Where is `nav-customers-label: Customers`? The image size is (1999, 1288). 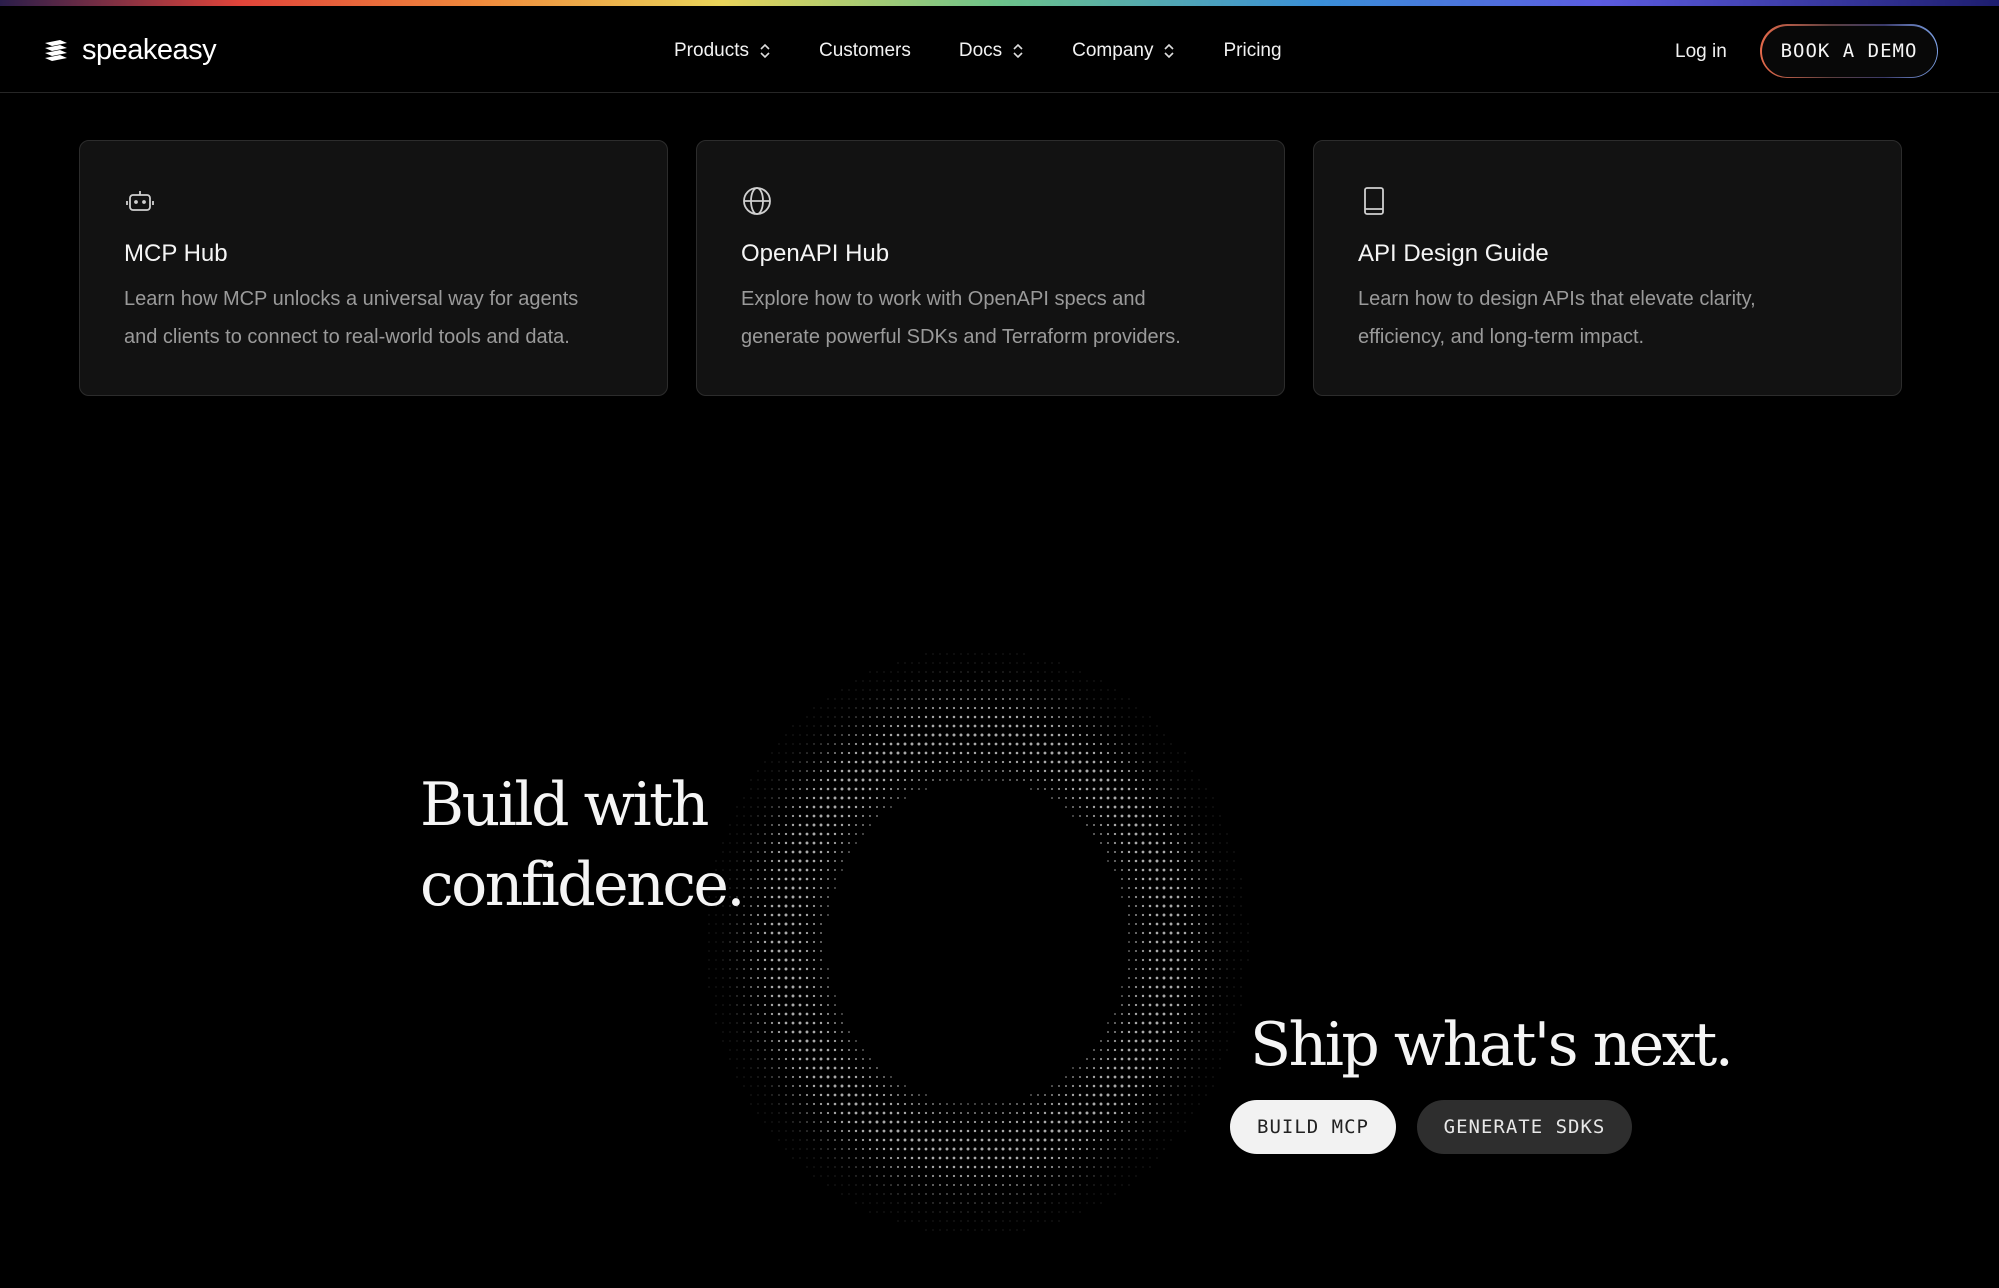 nav-customers-label: Customers is located at coordinates (864, 50).